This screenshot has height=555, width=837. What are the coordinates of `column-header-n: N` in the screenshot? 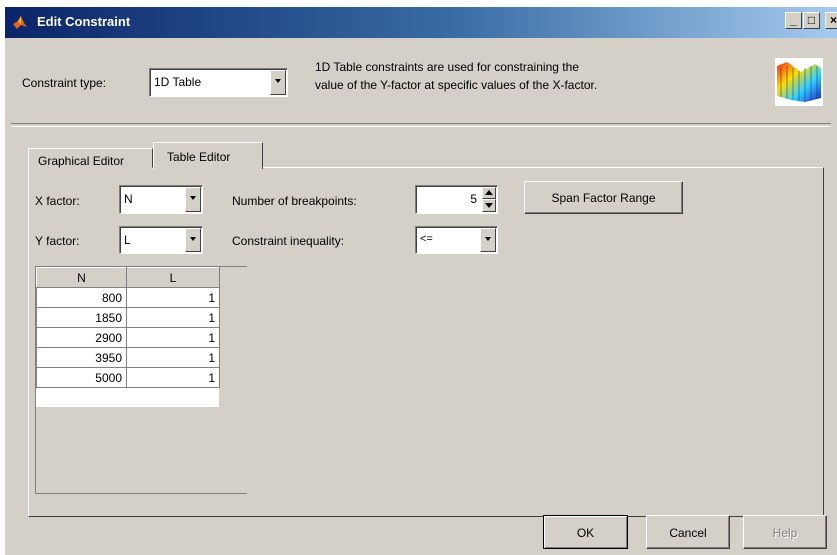 It's located at (81, 277).